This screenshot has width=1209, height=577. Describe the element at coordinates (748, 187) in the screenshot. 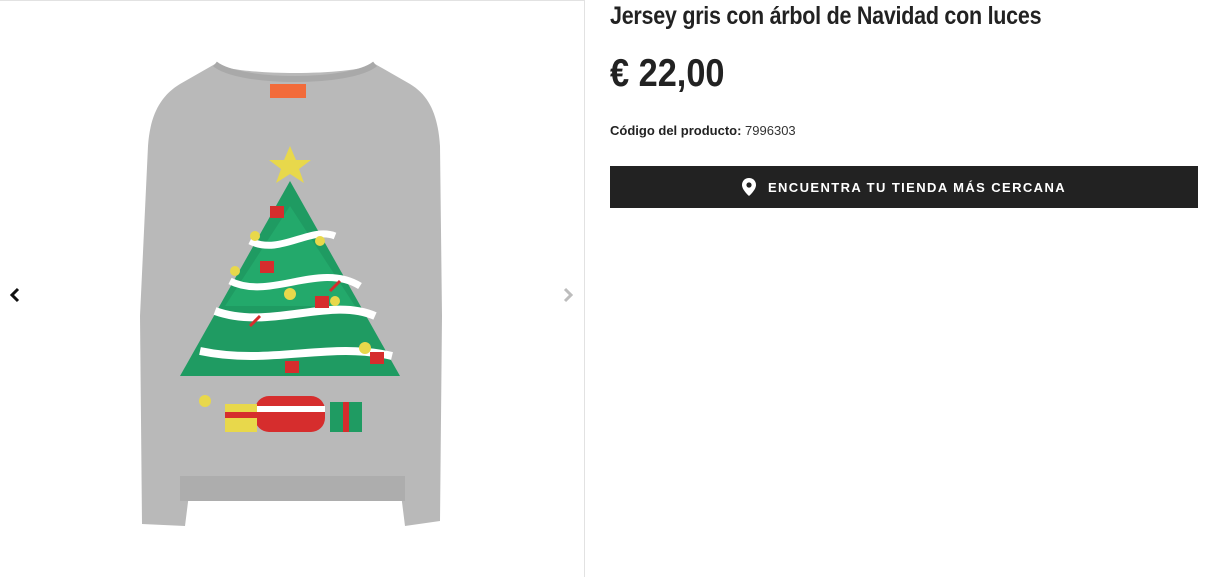

I see `map-pin-icon` at that location.